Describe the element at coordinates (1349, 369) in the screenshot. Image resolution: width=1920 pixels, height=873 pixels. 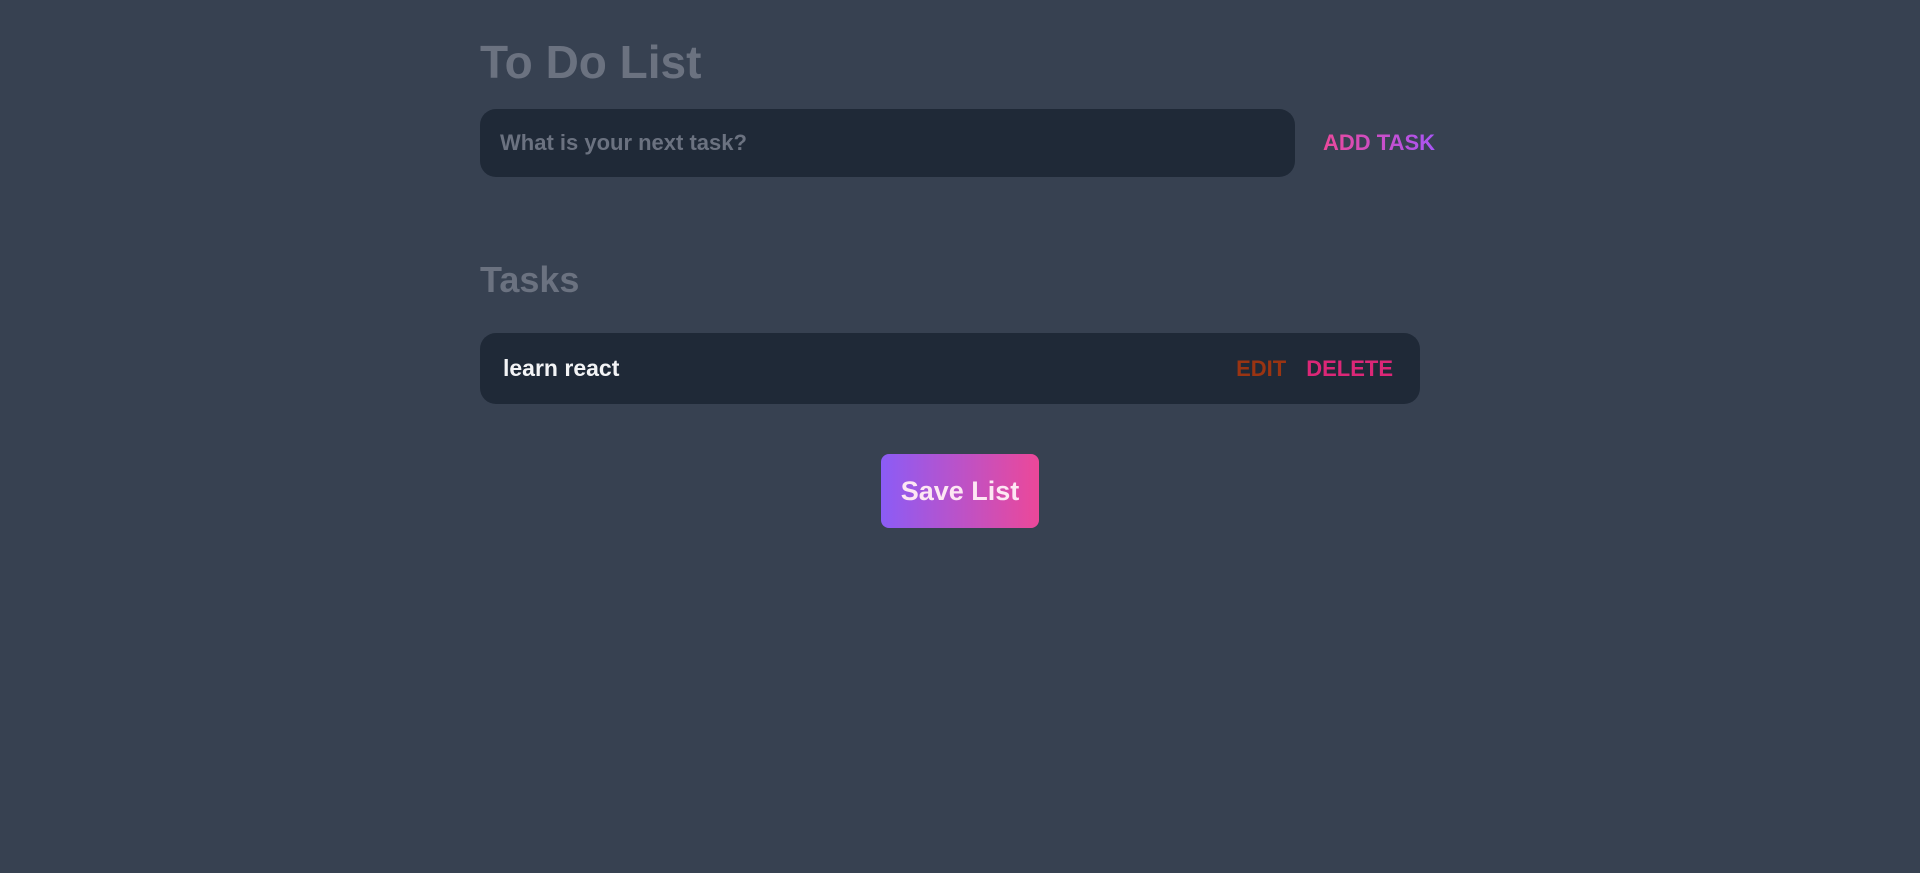
I see `delete-task-button: DELETE` at that location.